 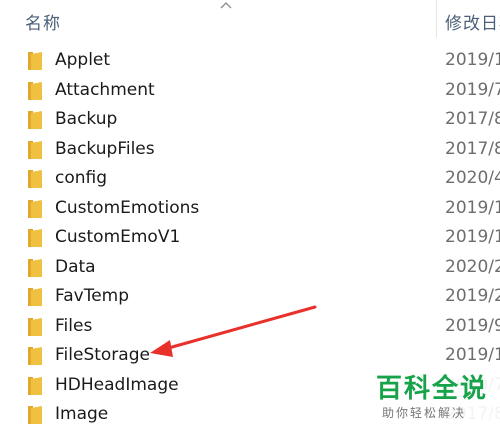 I want to click on name-column-label: 名称, so click(x=43, y=24).